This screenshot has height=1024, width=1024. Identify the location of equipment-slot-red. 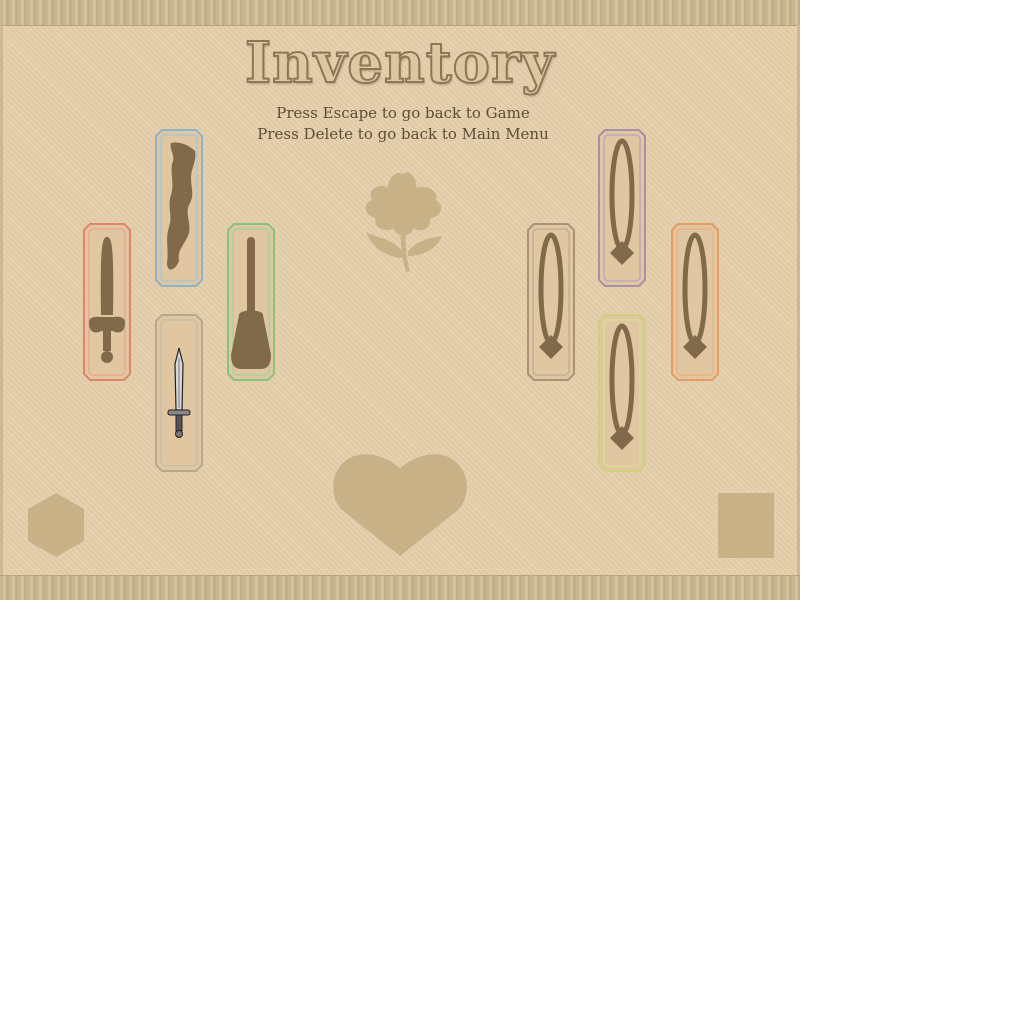
(107, 302).